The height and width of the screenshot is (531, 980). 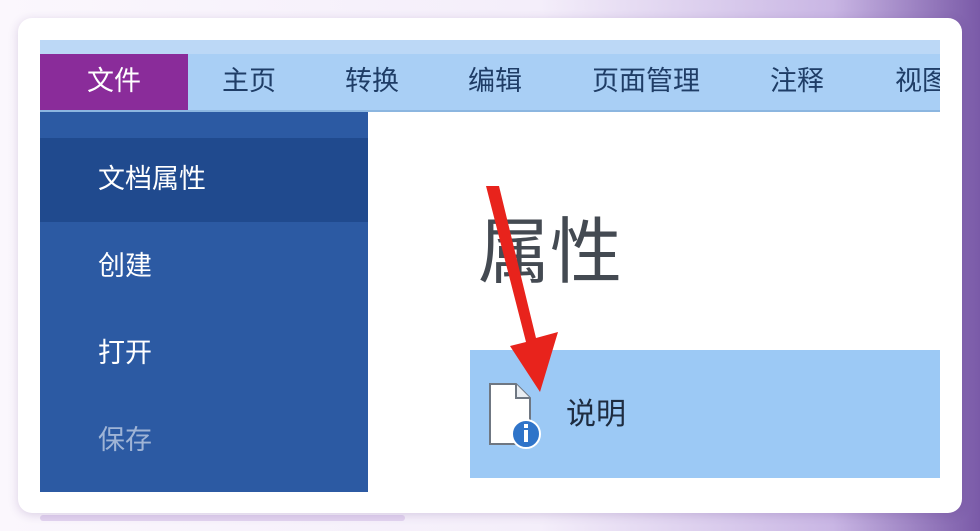 What do you see at coordinates (114, 82) in the screenshot?
I see `tab-file: 文件` at bounding box center [114, 82].